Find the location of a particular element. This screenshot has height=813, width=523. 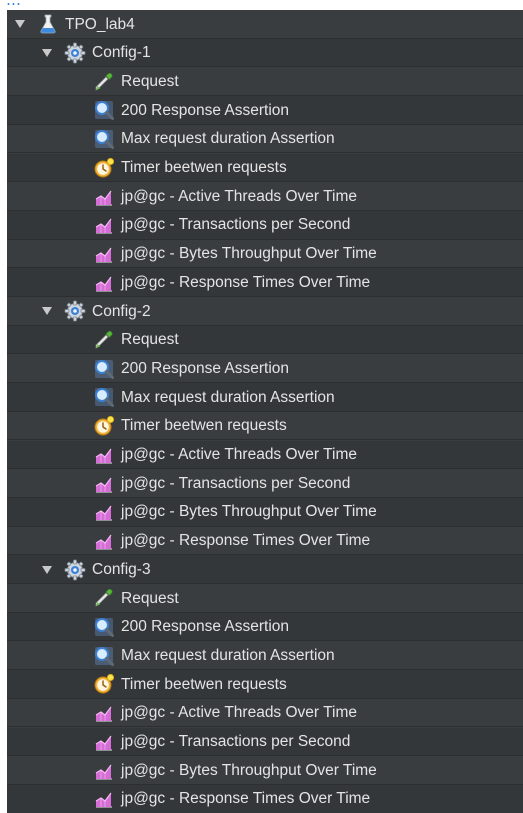

tree-node-config-2-max-request-duration-assertion: Max request duration Assertion is located at coordinates (265, 397).